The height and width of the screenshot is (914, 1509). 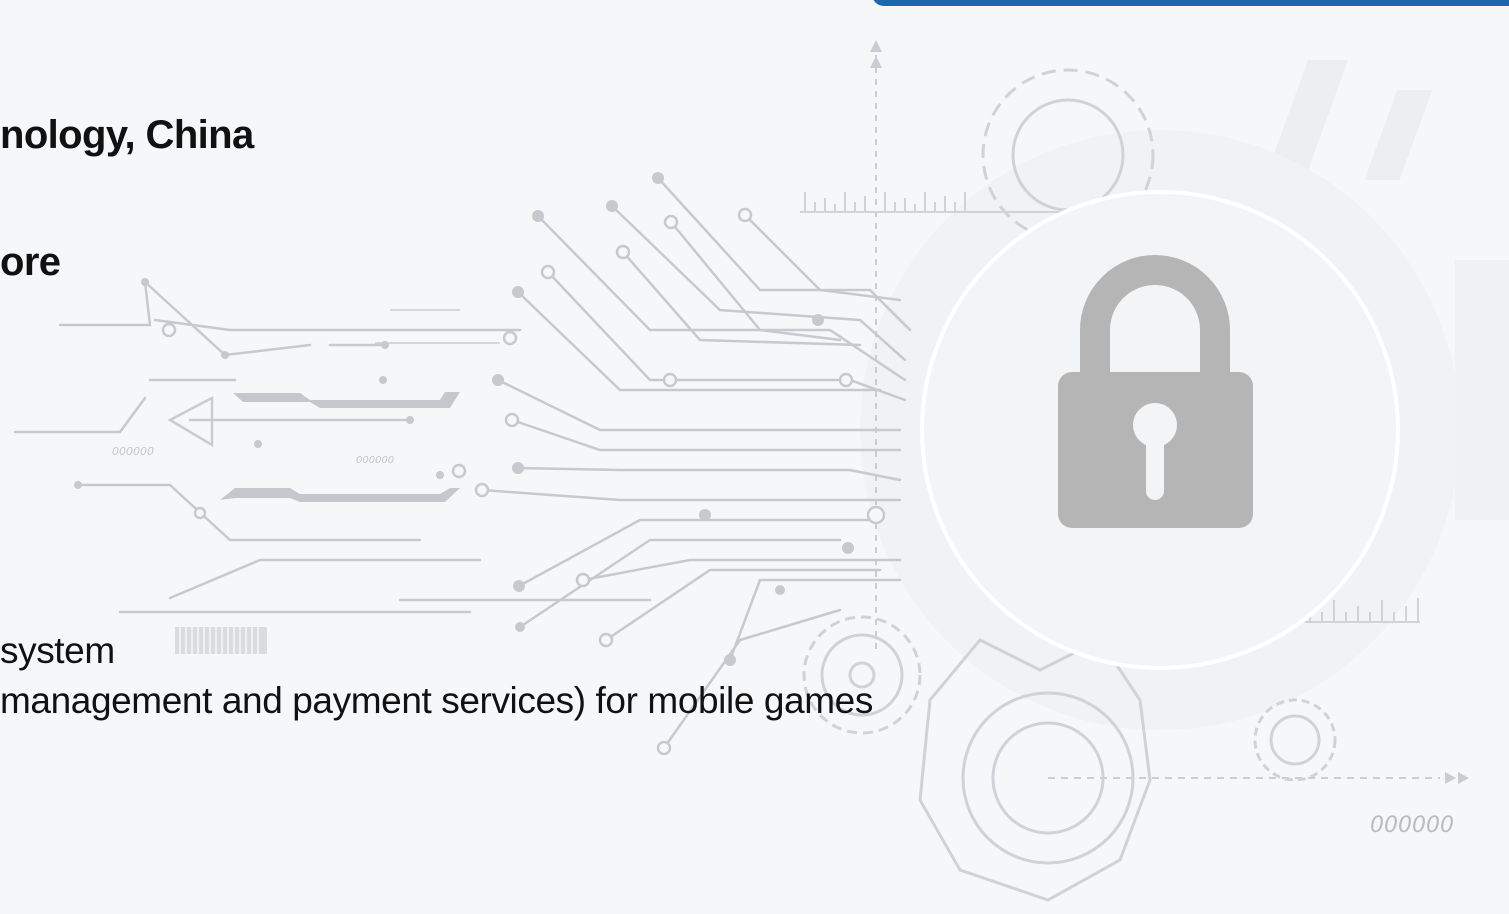 I want to click on heading-line-secondary: ore, so click(x=30, y=262).